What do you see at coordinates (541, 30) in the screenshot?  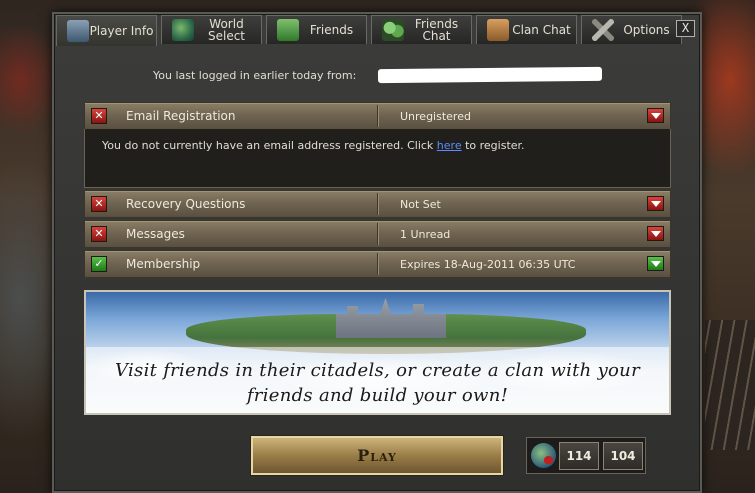 I see `tab-label: Clan Chat` at bounding box center [541, 30].